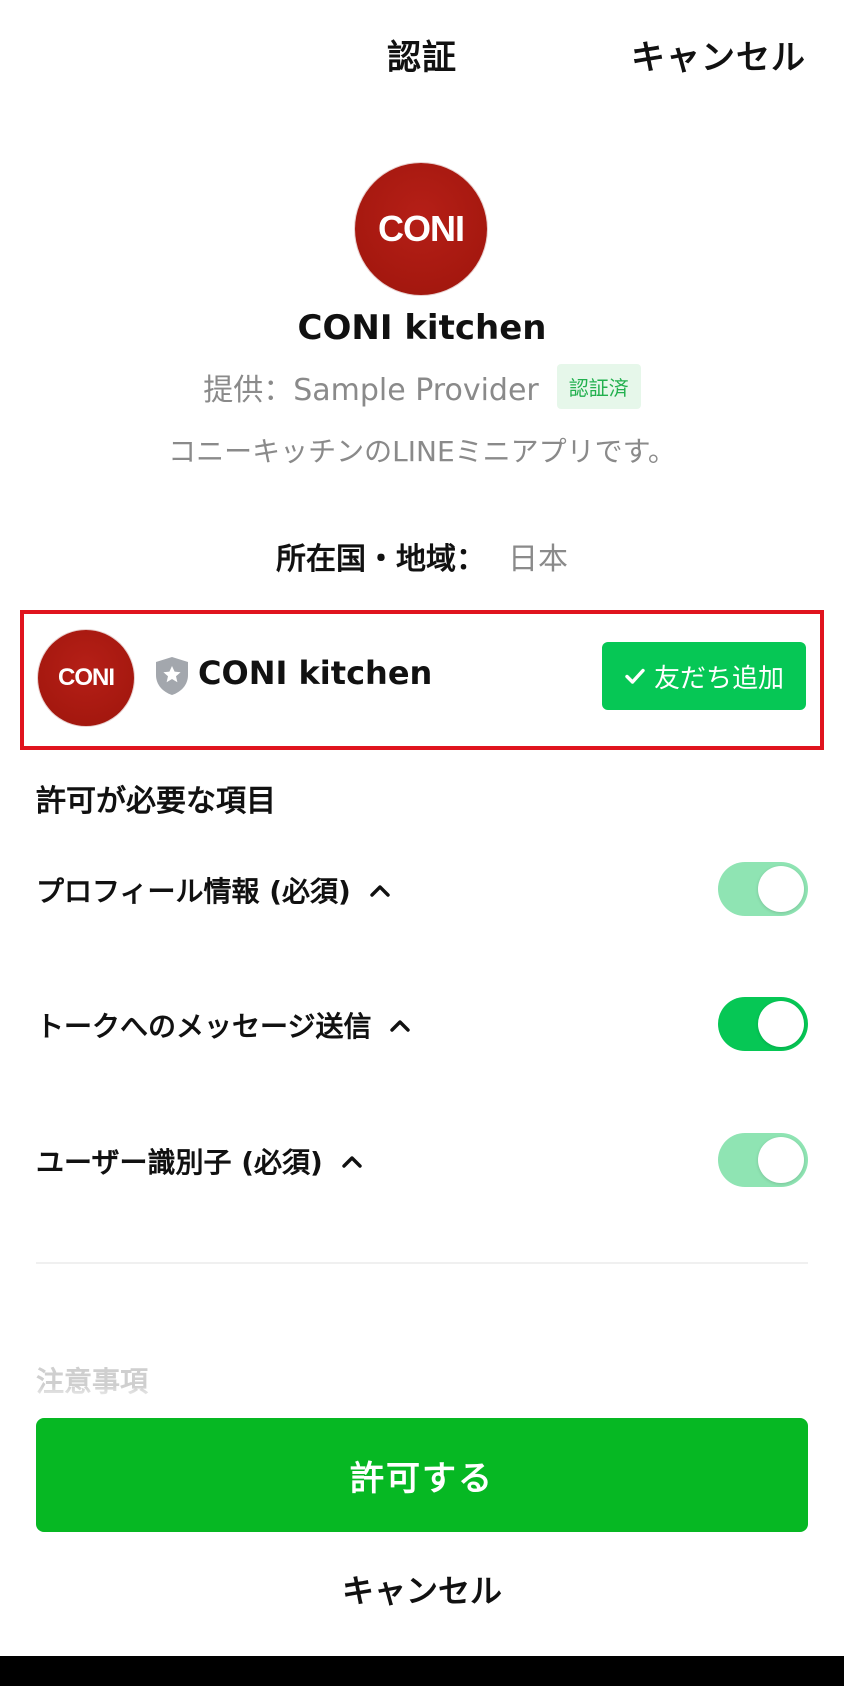 The height and width of the screenshot is (1686, 844). Describe the element at coordinates (422, 1475) in the screenshot. I see `allow-button: 許可する` at that location.